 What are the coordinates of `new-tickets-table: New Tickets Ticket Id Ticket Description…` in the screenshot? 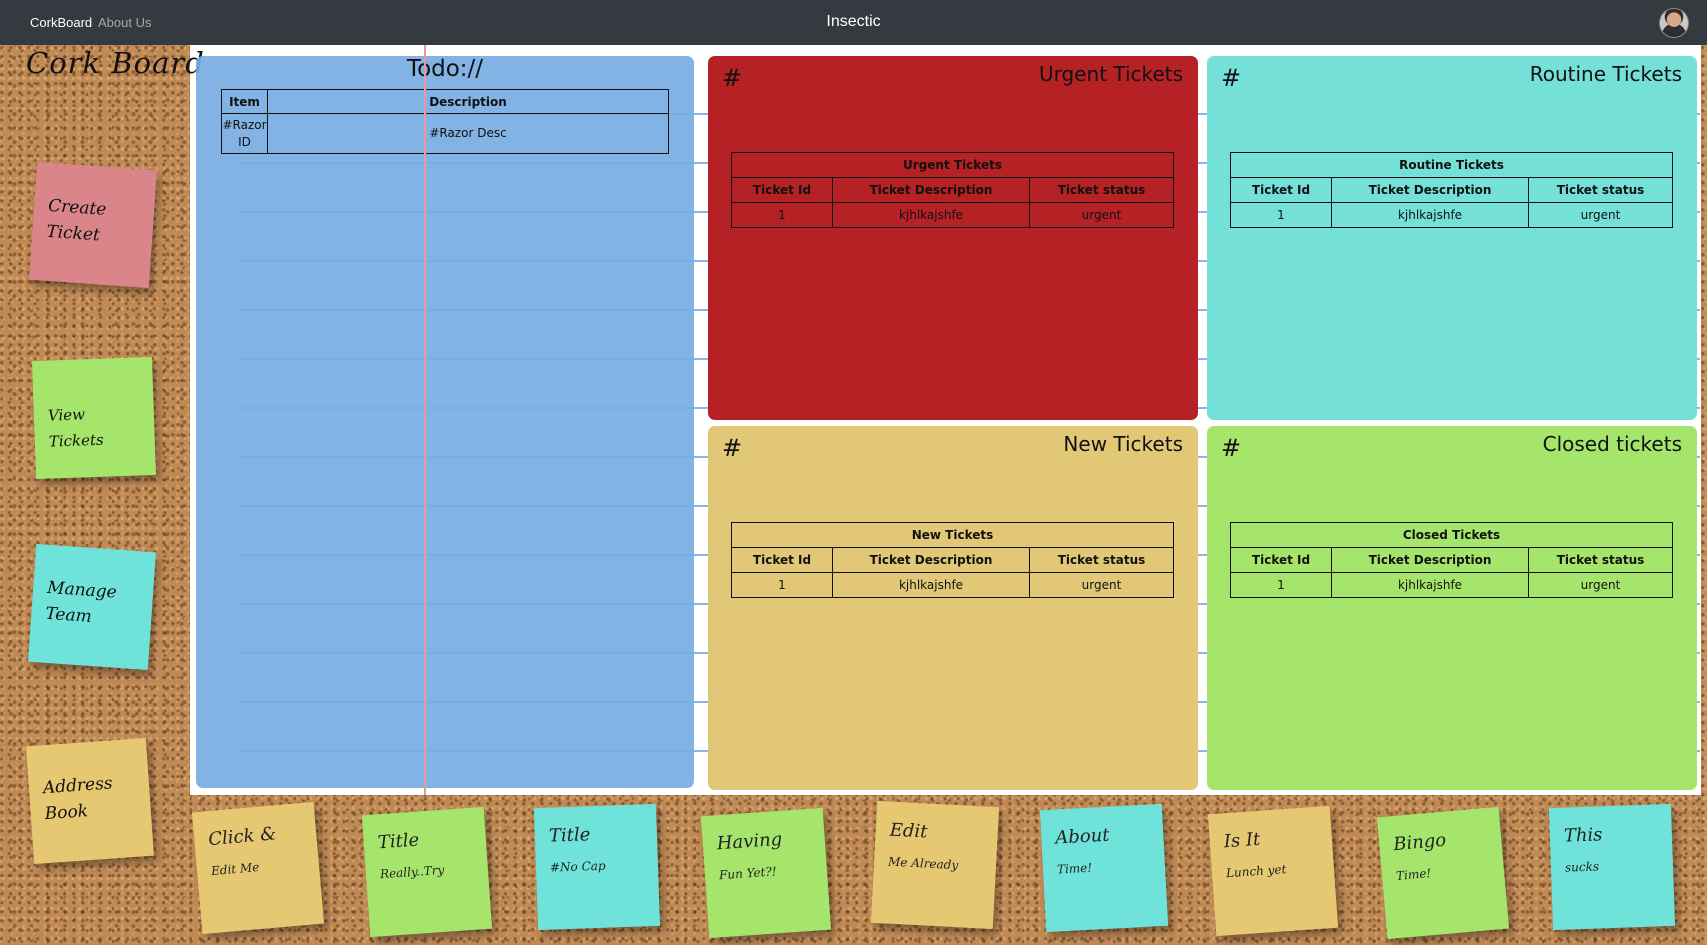 It's located at (952, 560).